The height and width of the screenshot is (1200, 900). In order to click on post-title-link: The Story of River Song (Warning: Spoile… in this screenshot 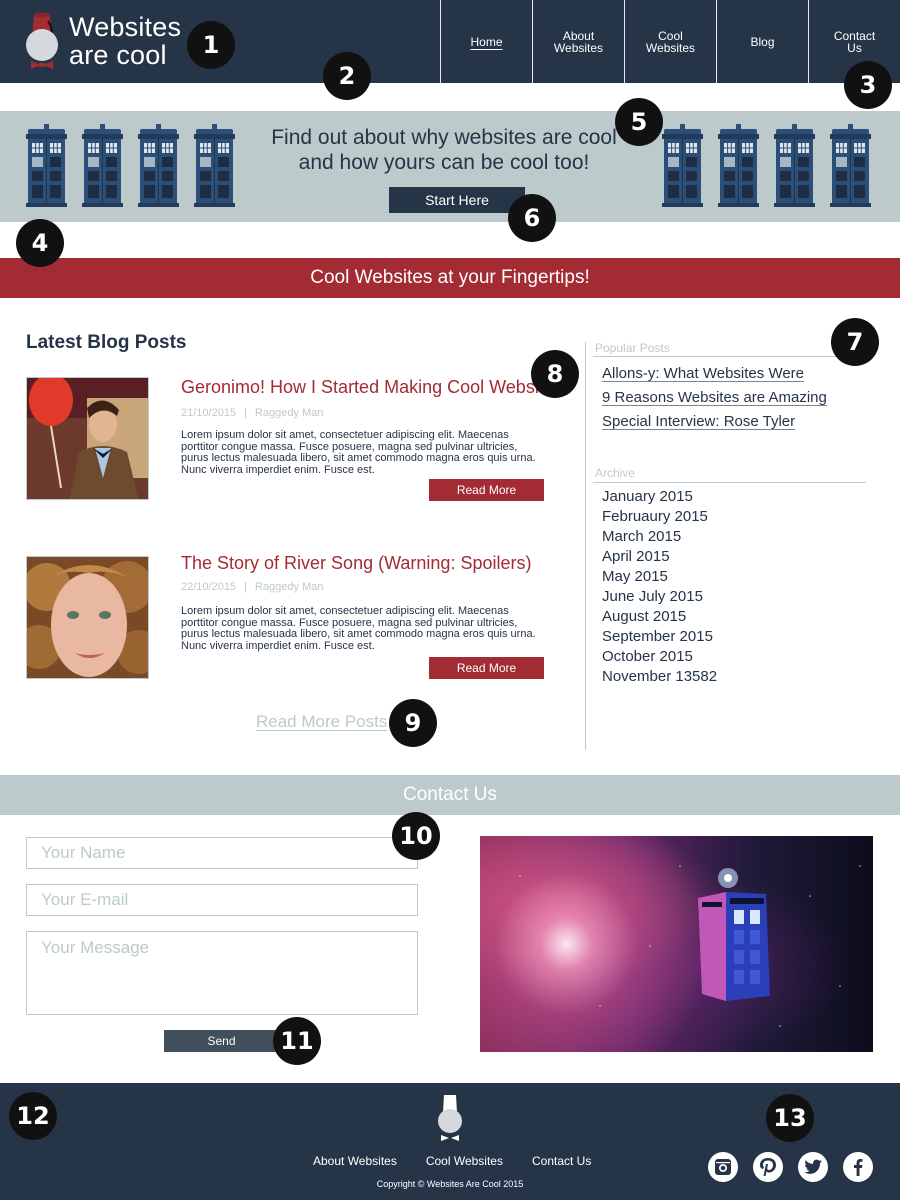, I will do `click(356, 563)`.